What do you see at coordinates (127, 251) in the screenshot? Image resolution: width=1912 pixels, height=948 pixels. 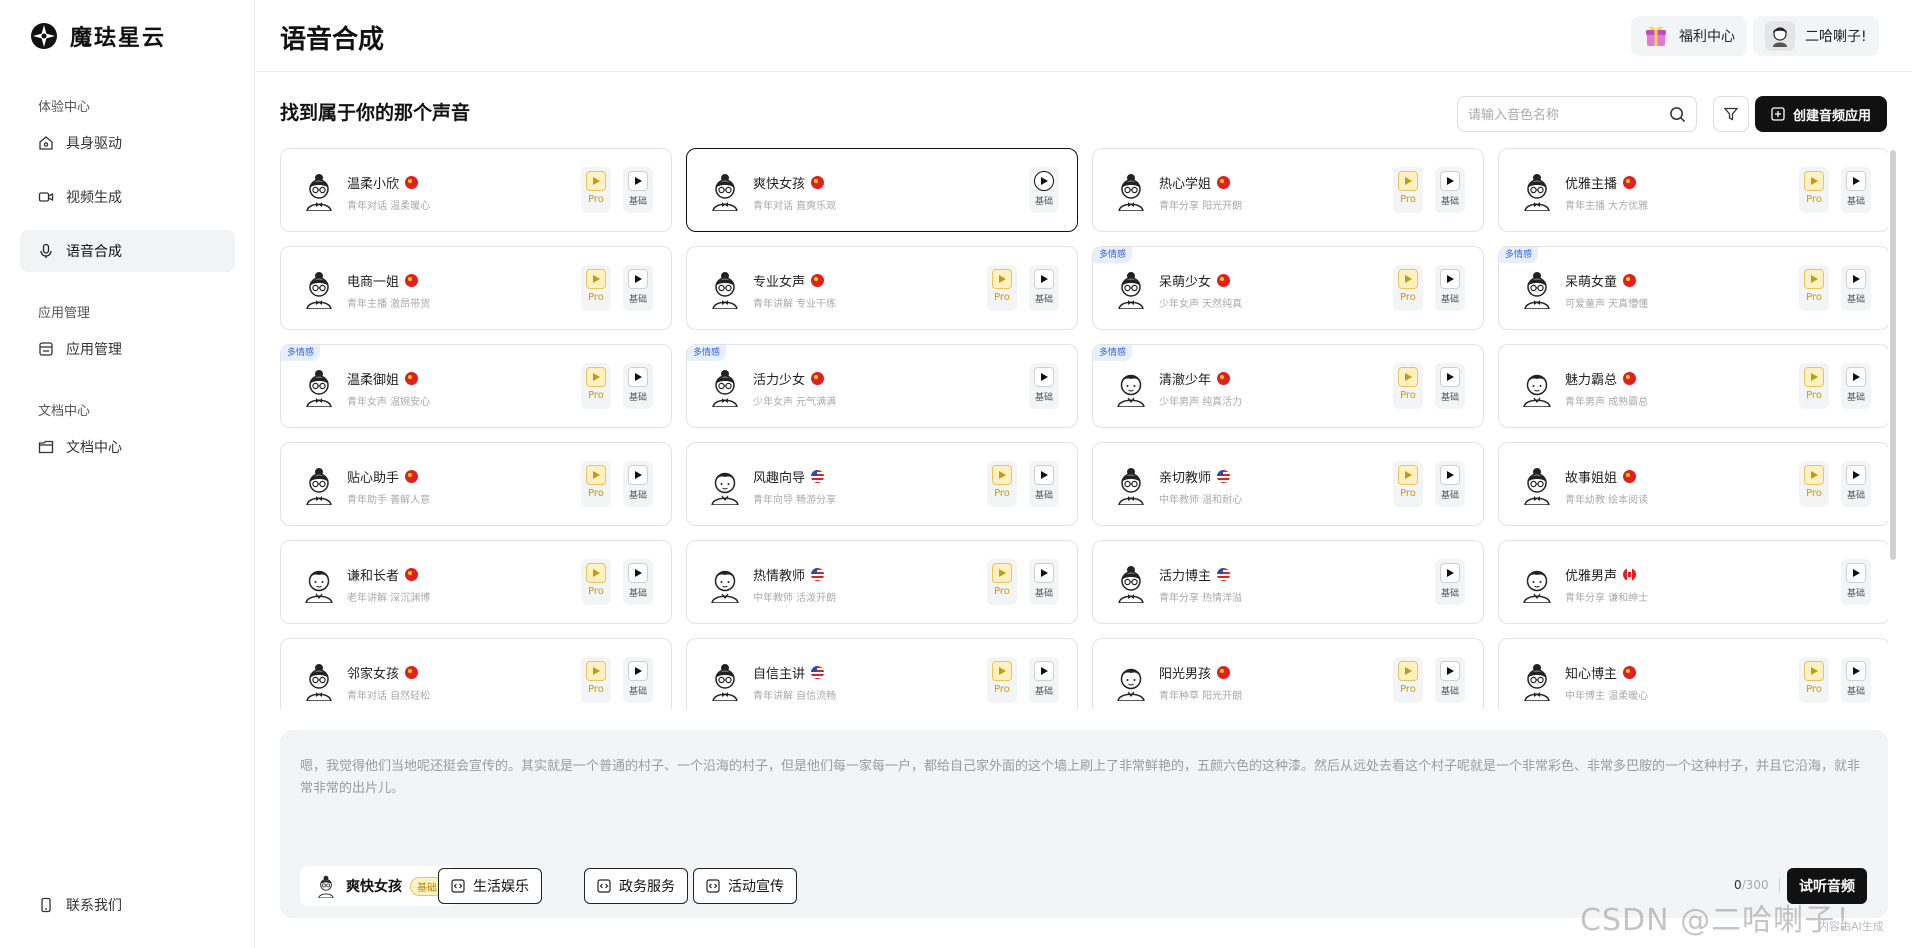 I see `sidebar-item-speech-synthesis: 语音合成` at bounding box center [127, 251].